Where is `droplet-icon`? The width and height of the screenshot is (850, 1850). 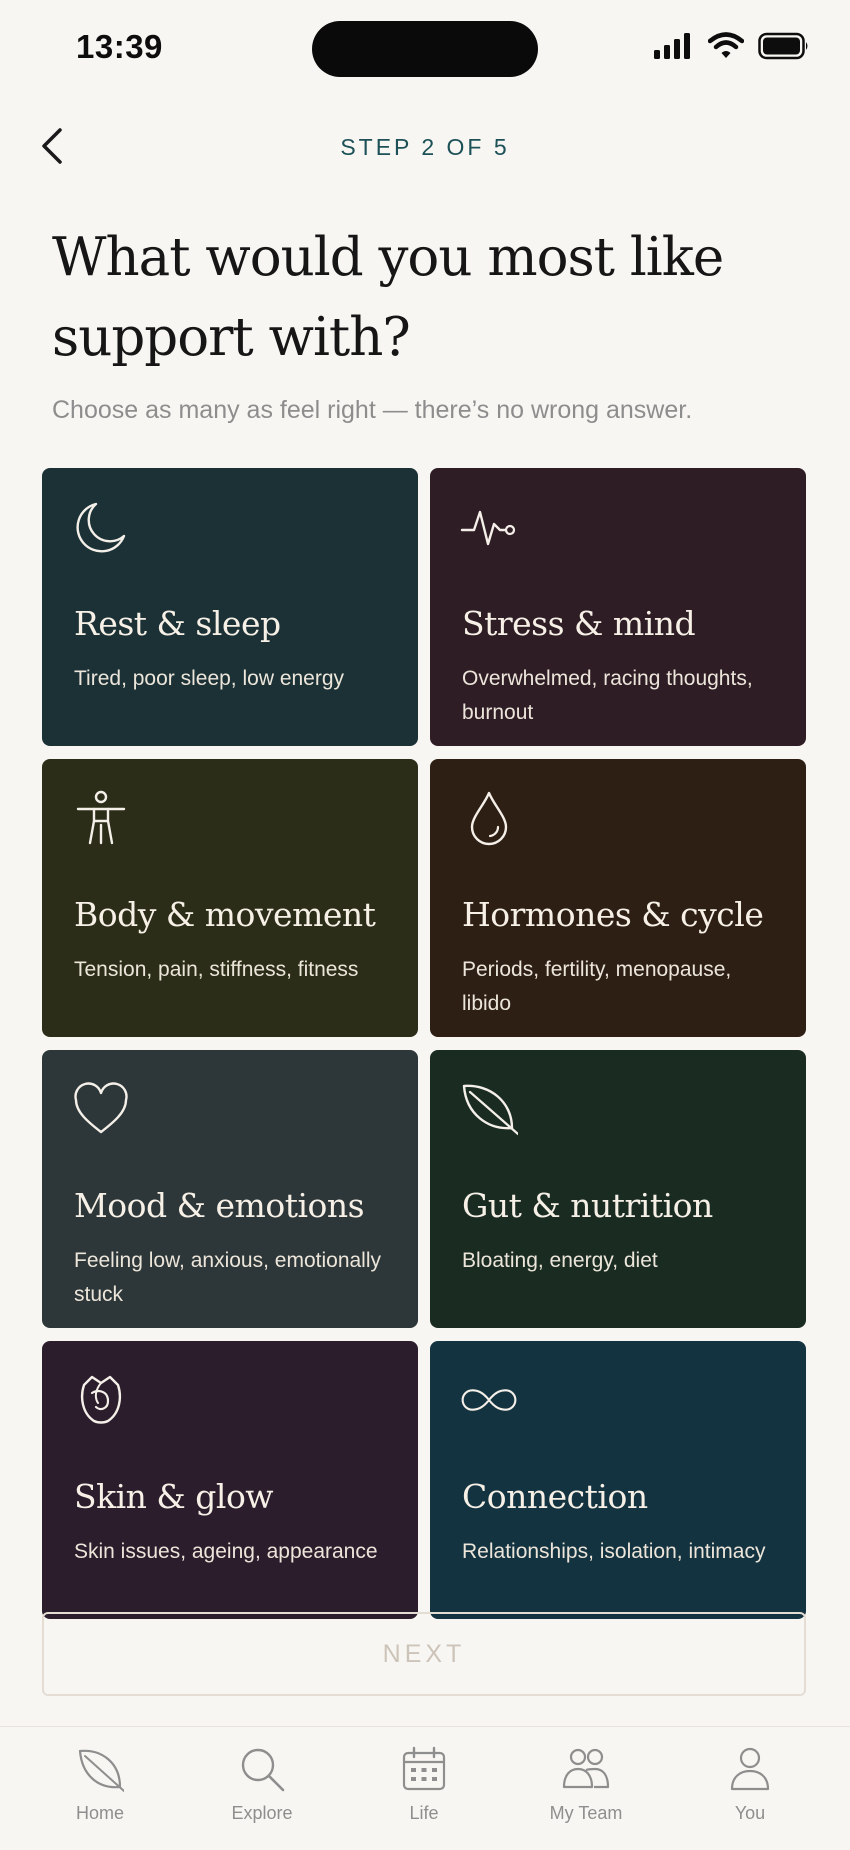 droplet-icon is located at coordinates (489, 818).